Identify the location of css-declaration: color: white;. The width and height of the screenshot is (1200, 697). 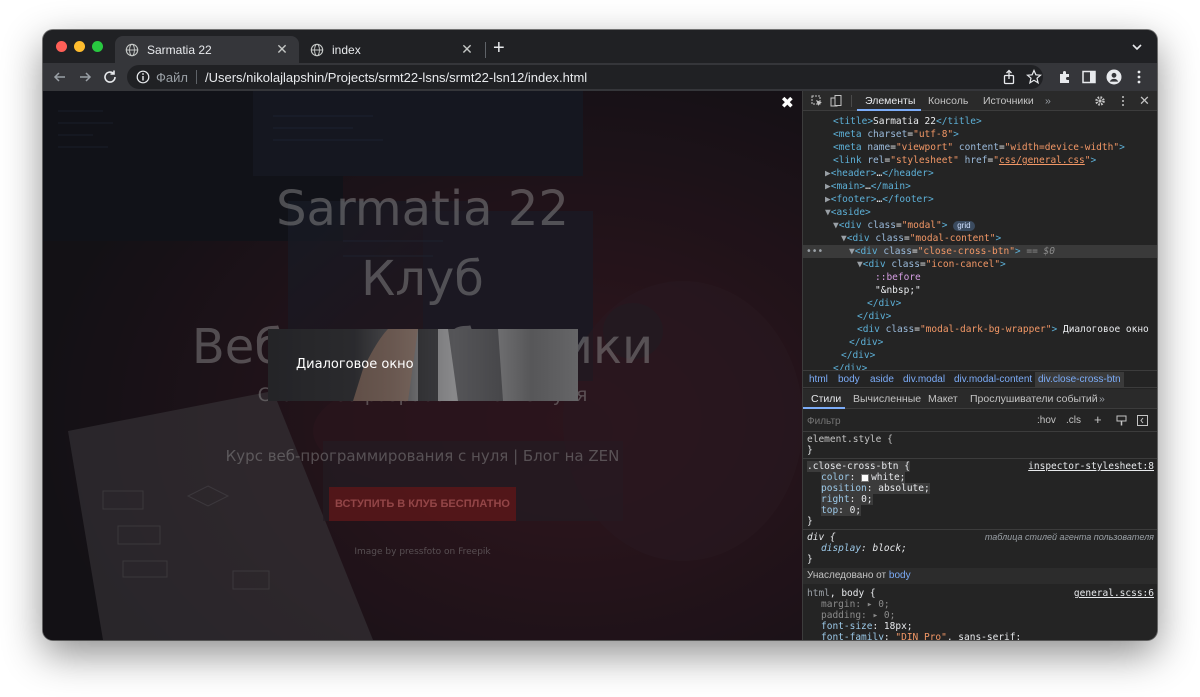
(980, 477).